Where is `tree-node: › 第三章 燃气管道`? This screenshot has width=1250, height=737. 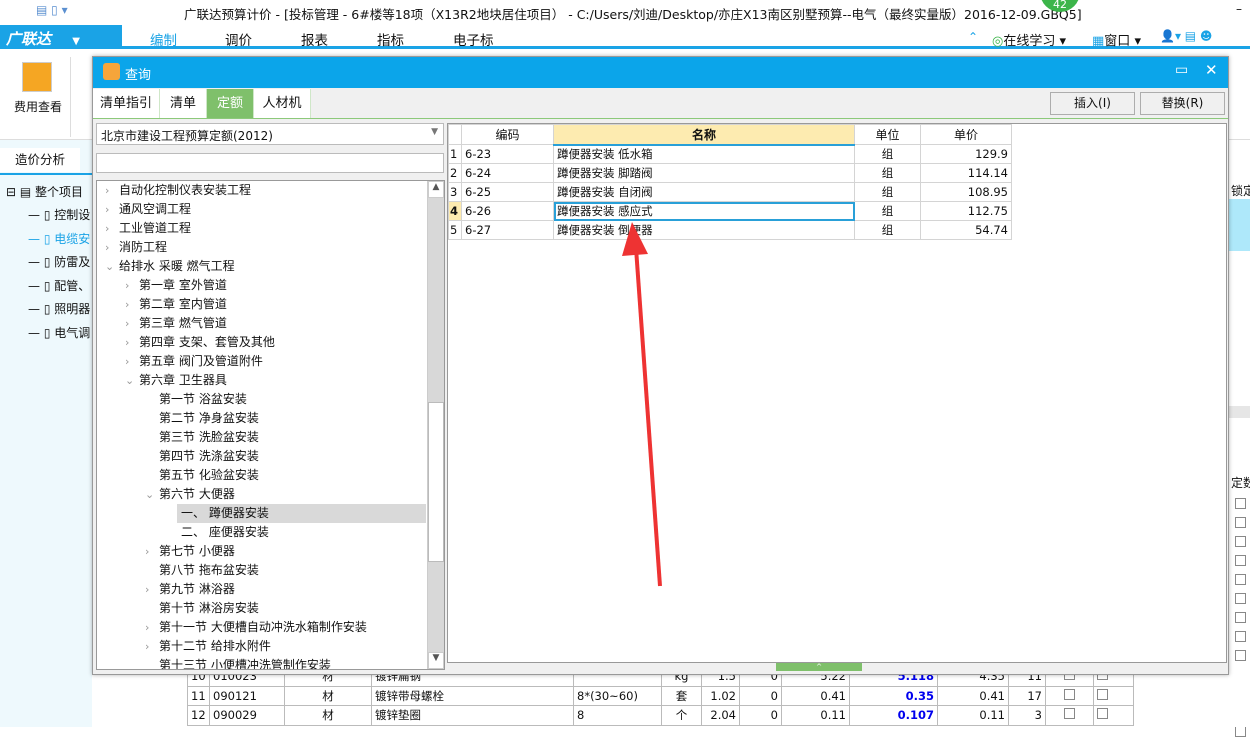 tree-node: › 第三章 燃气管道 is located at coordinates (176, 323).